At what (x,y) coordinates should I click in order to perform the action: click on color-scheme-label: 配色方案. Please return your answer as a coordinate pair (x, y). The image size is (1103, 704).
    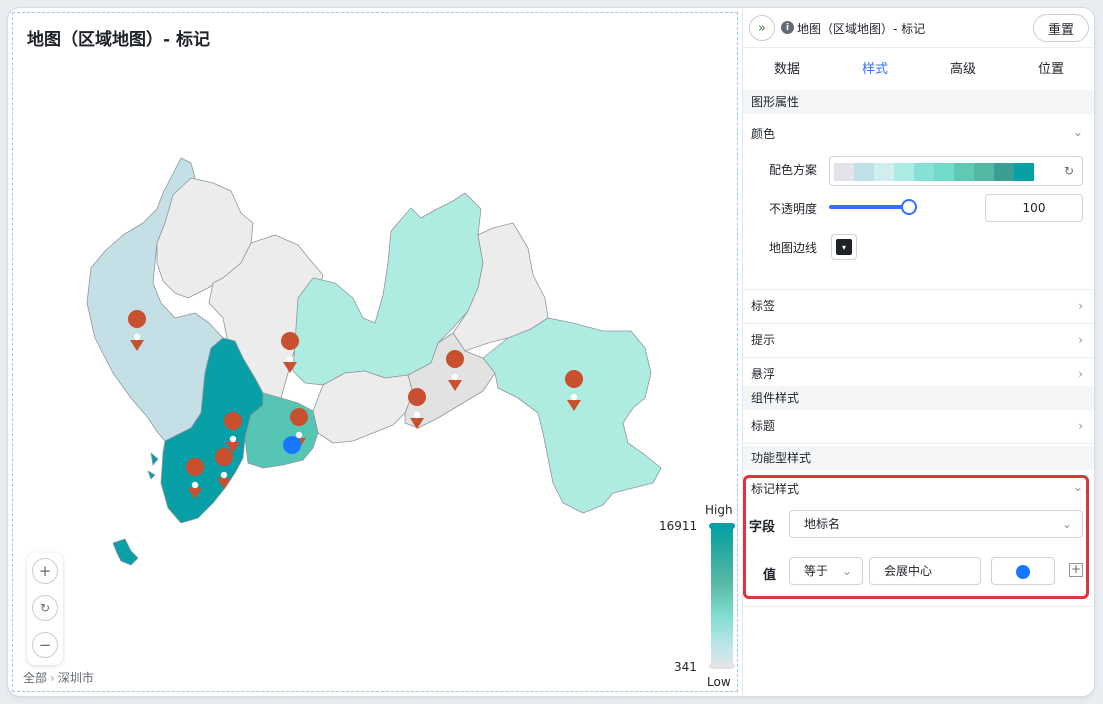
    Looking at the image, I should click on (793, 170).